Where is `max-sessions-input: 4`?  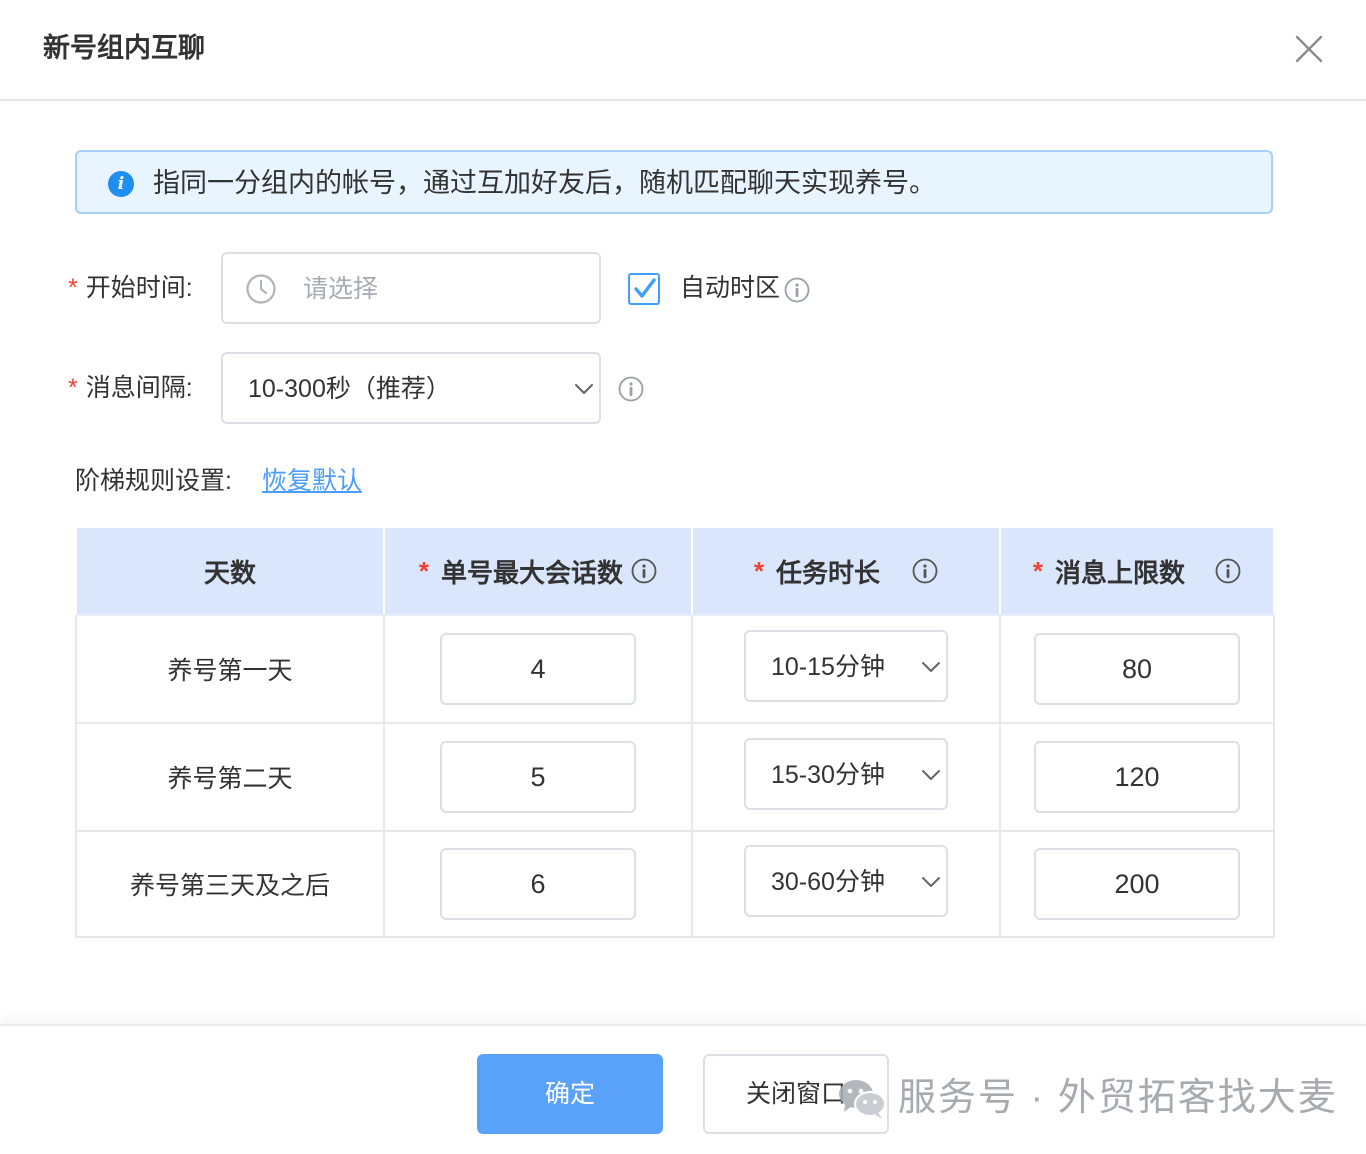
max-sessions-input: 4 is located at coordinates (538, 669).